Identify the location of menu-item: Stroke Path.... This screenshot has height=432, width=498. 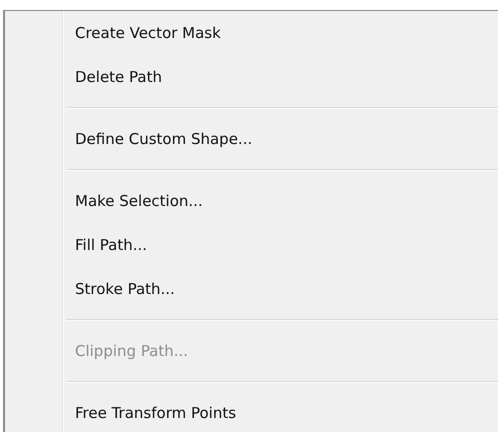
(125, 289).